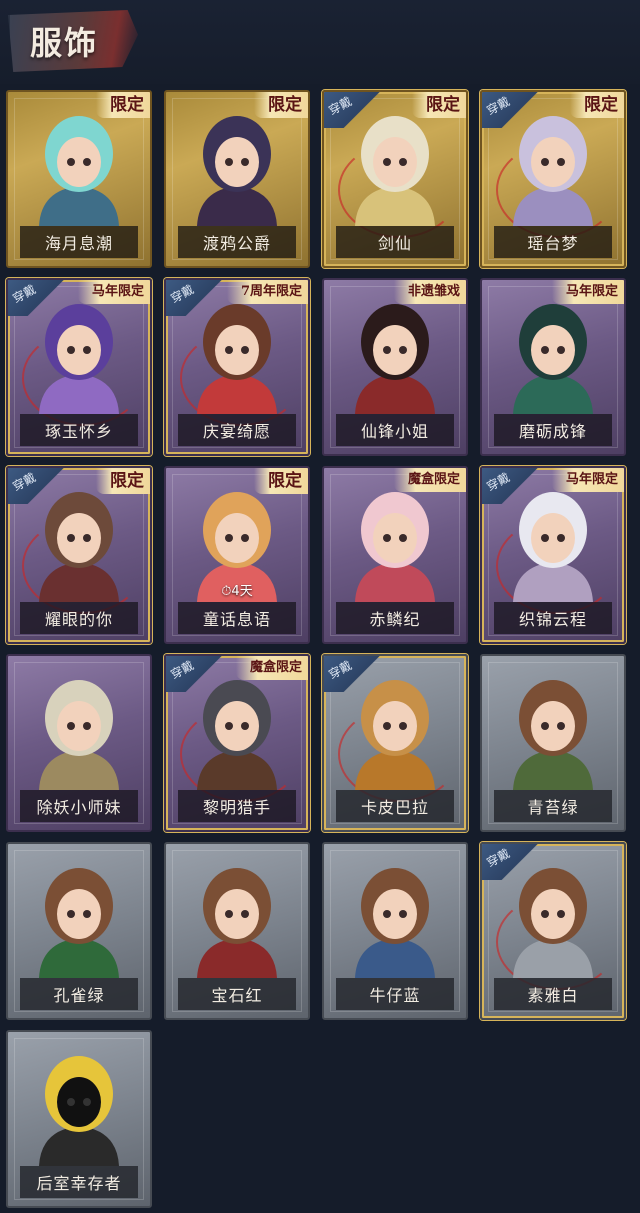 This screenshot has width=640, height=1213. What do you see at coordinates (237, 591) in the screenshot?
I see `expiry-timer: ⏱4天` at bounding box center [237, 591].